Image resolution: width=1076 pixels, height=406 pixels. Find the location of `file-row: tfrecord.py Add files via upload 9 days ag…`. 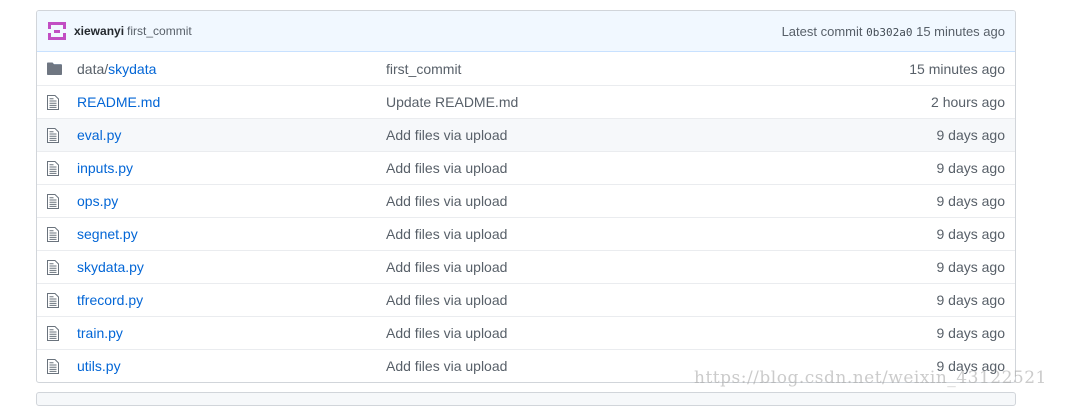

file-row: tfrecord.py Add files via upload 9 days ag… is located at coordinates (526, 299).